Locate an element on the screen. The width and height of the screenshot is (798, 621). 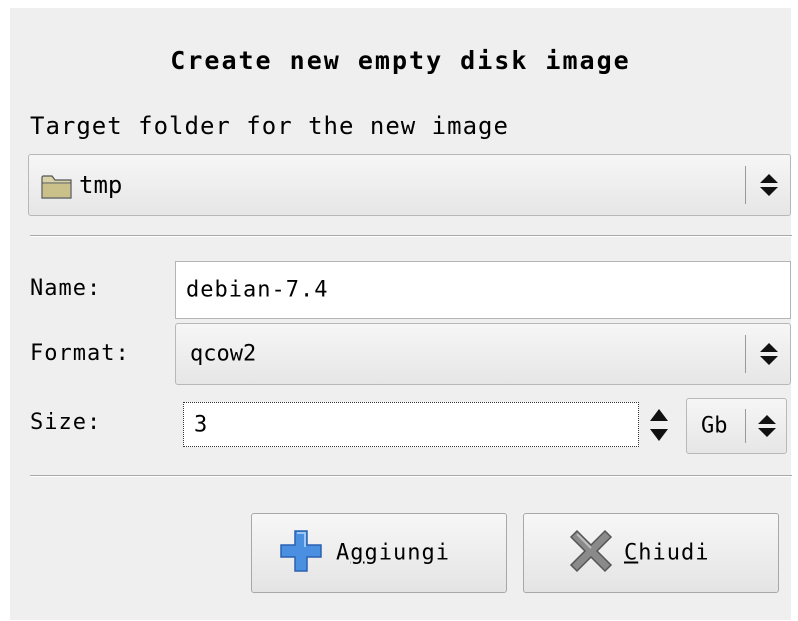
format-value: qcow2 is located at coordinates (223, 354).